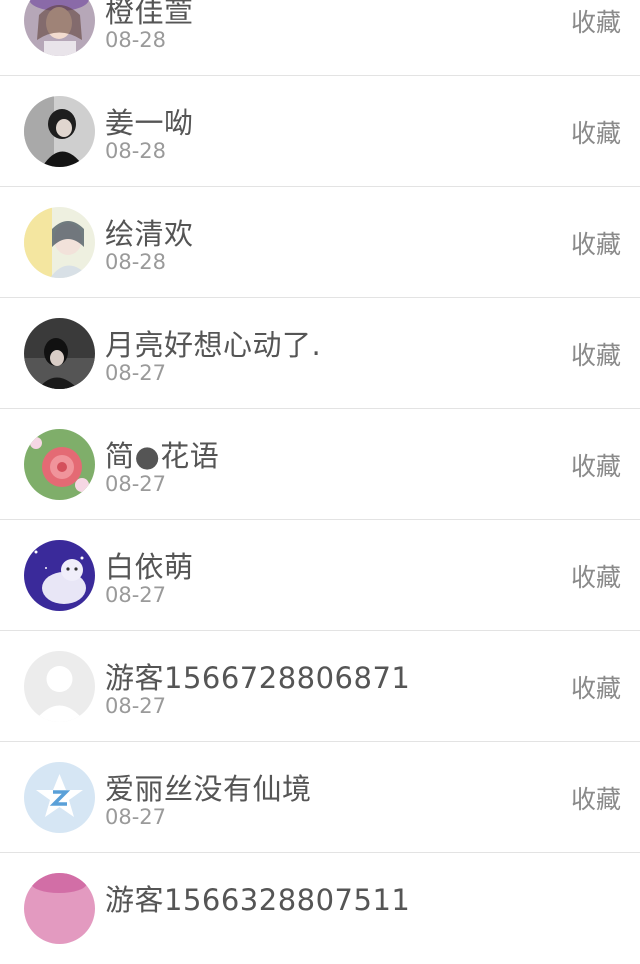 Image resolution: width=640 pixels, height=964 pixels. What do you see at coordinates (258, 678) in the screenshot?
I see `item-name: 游客1566728806871` at bounding box center [258, 678].